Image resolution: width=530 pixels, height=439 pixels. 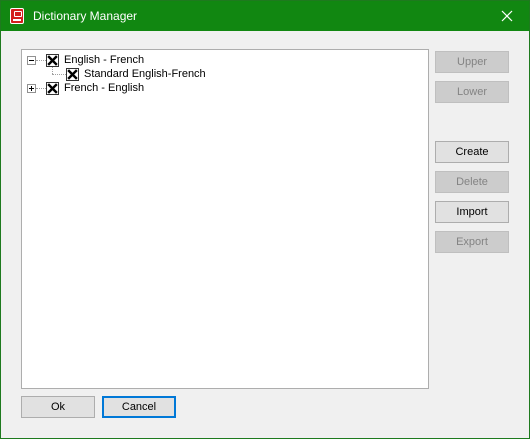 I want to click on tree-node-standard-english-french: Standard English-French, so click(x=172, y=74).